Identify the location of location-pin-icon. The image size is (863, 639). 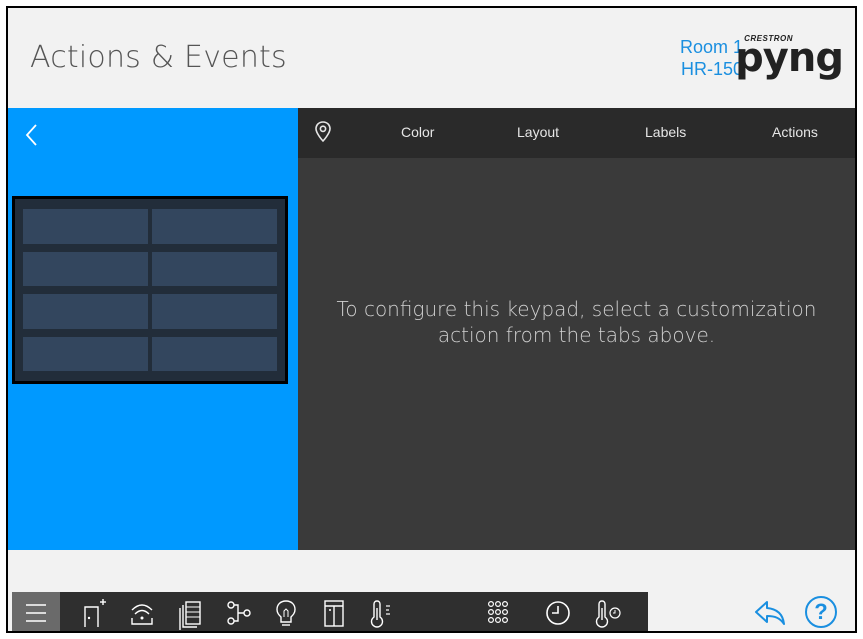
(323, 132).